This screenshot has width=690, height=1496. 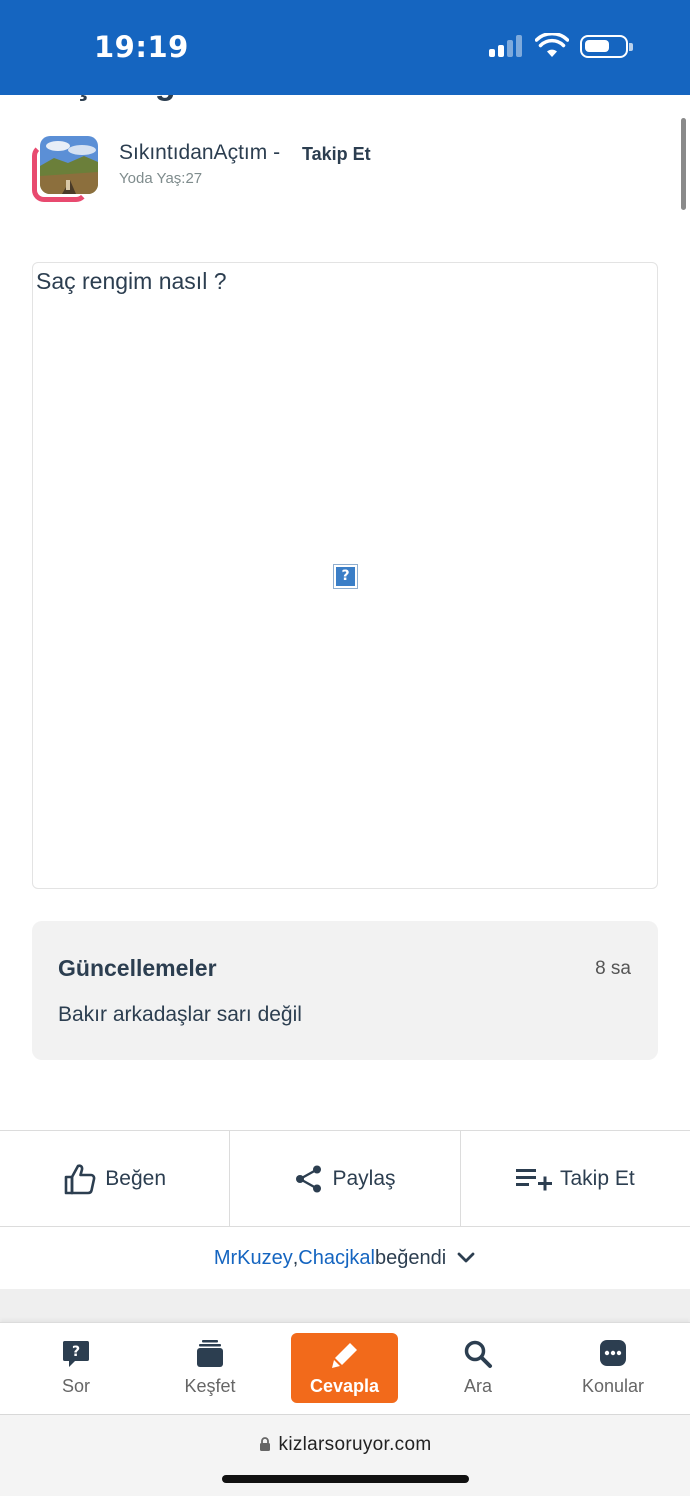 What do you see at coordinates (180, 1014) in the screenshot?
I see `updates-text: Bakır arkadaşlar sarı değil` at bounding box center [180, 1014].